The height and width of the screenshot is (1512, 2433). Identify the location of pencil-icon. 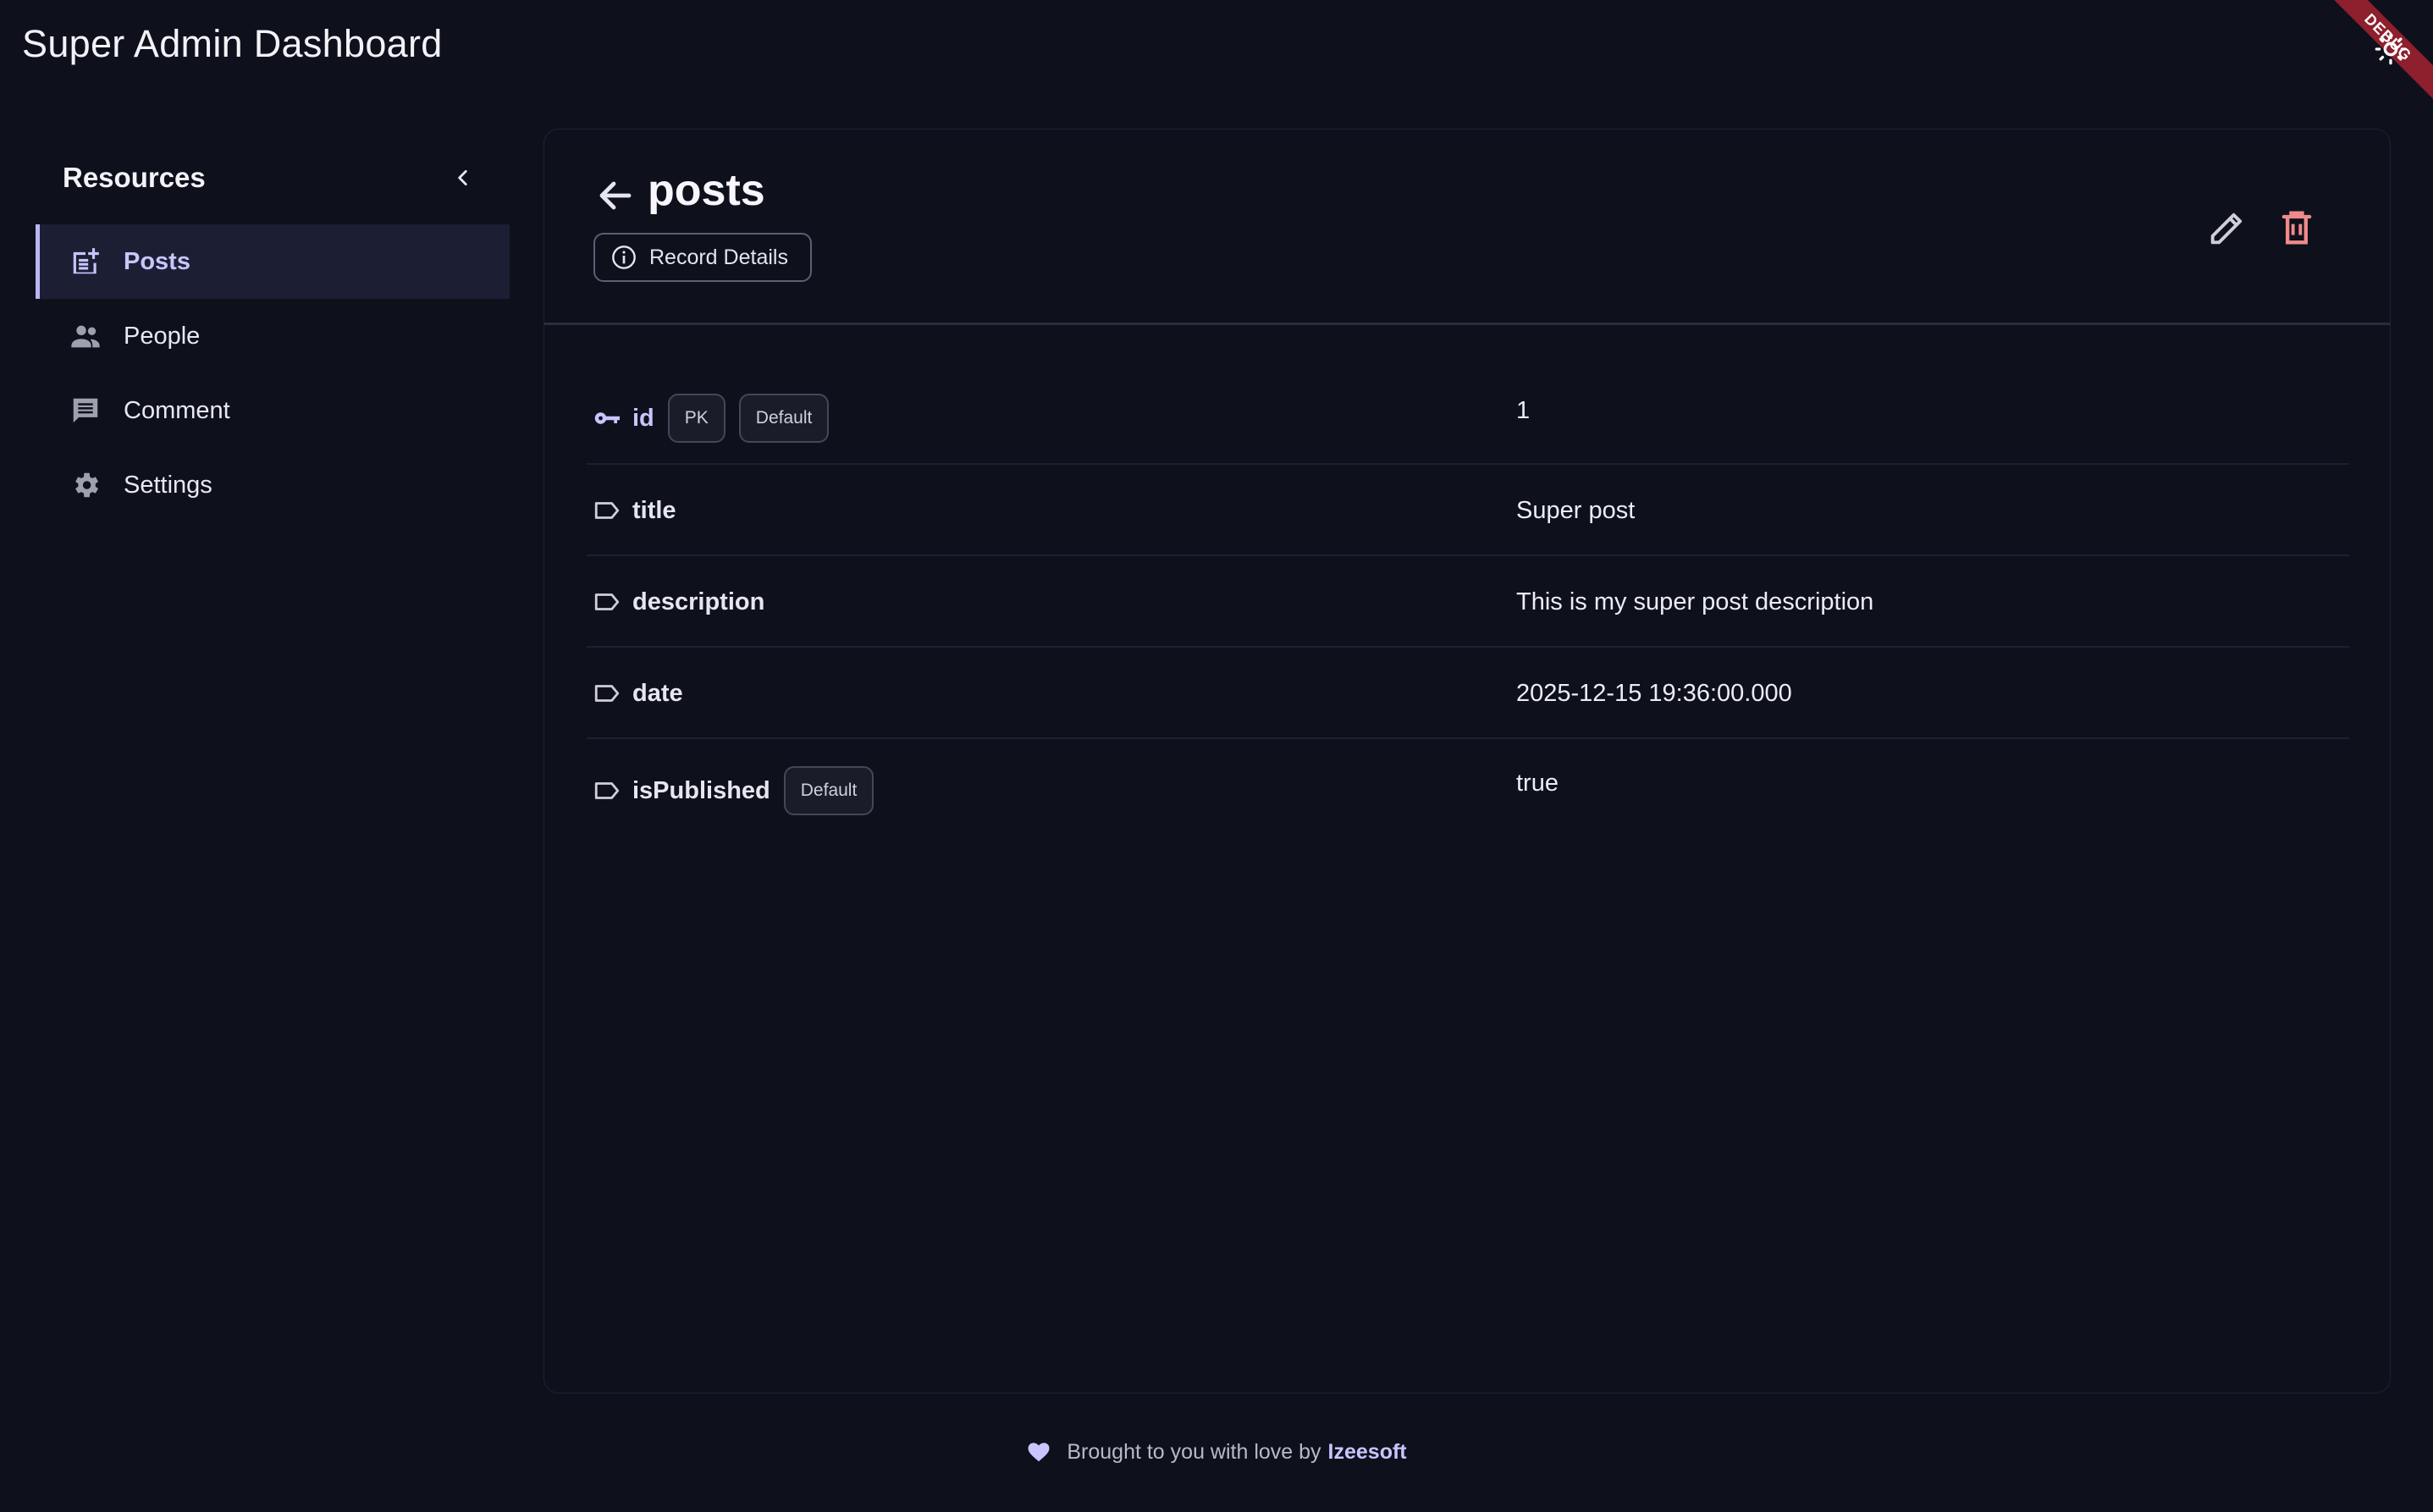
(2226, 228).